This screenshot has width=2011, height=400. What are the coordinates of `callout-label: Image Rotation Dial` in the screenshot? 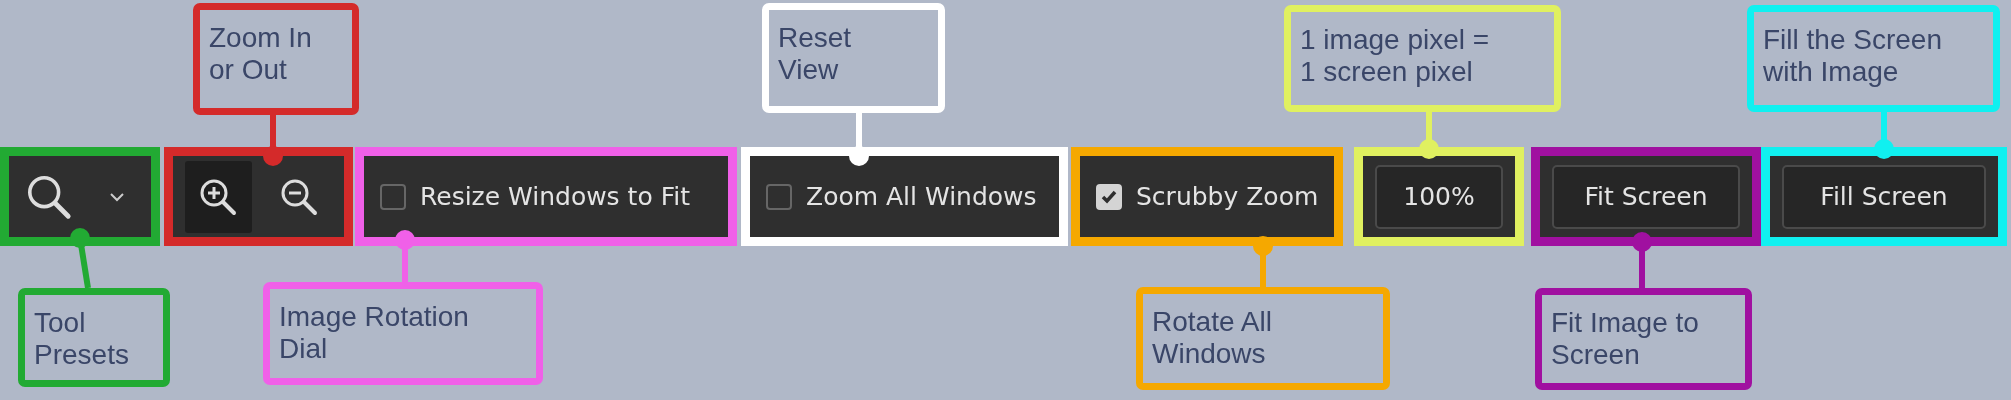 It's located at (403, 333).